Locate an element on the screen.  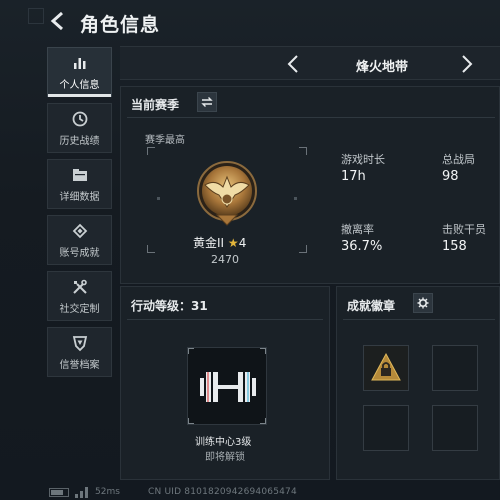
stat-label-total-matches: 总战局 is located at coordinates (458, 159).